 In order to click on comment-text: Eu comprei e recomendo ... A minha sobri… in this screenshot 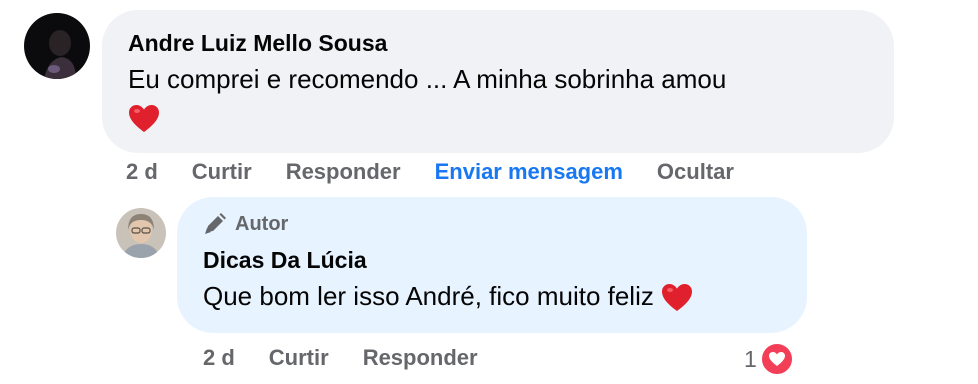, I will do `click(498, 98)`.